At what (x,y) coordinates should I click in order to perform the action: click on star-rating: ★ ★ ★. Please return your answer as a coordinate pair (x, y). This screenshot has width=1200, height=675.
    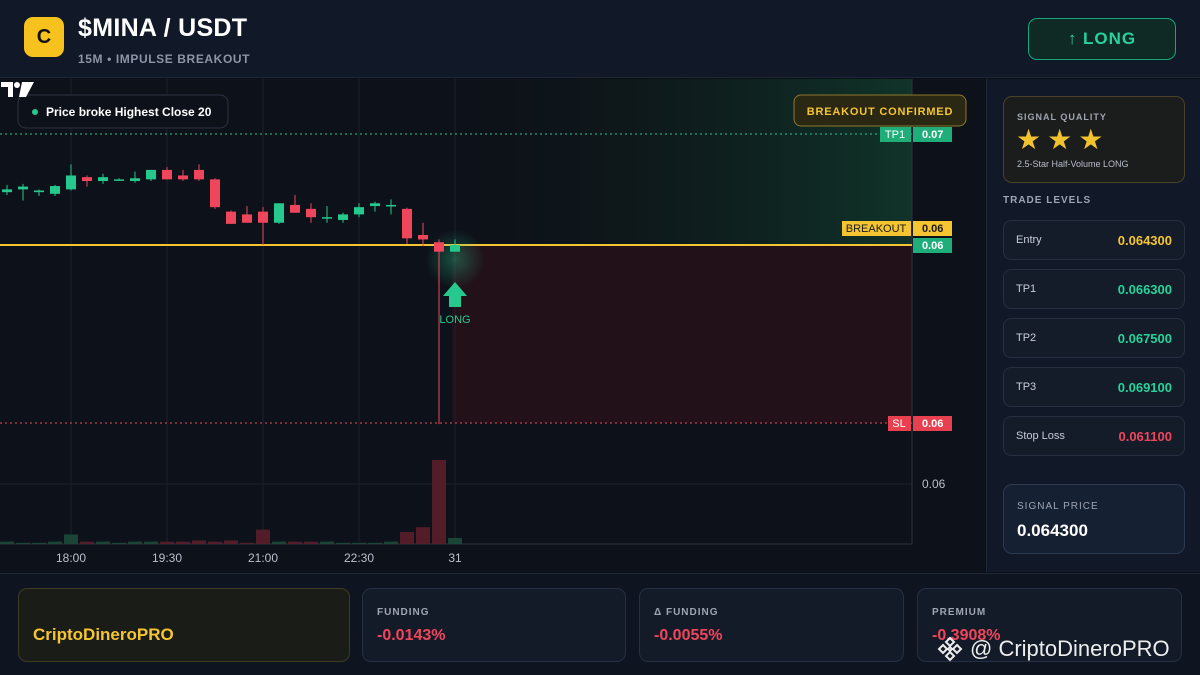
    Looking at the image, I should click on (1059, 140).